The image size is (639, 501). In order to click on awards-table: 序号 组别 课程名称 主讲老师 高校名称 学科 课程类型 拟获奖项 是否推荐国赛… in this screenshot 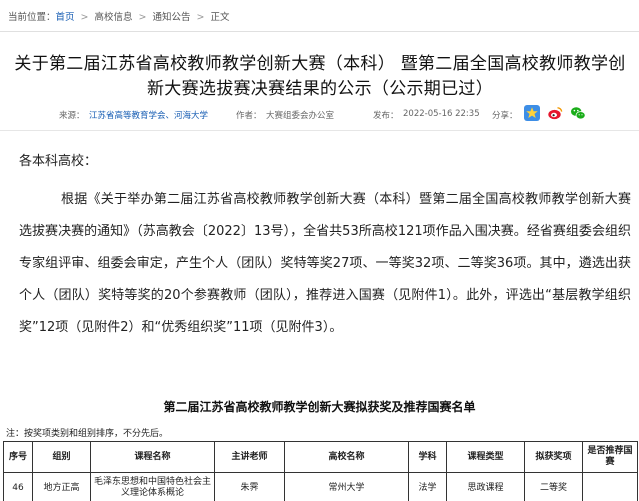, I will do `click(320, 471)`.